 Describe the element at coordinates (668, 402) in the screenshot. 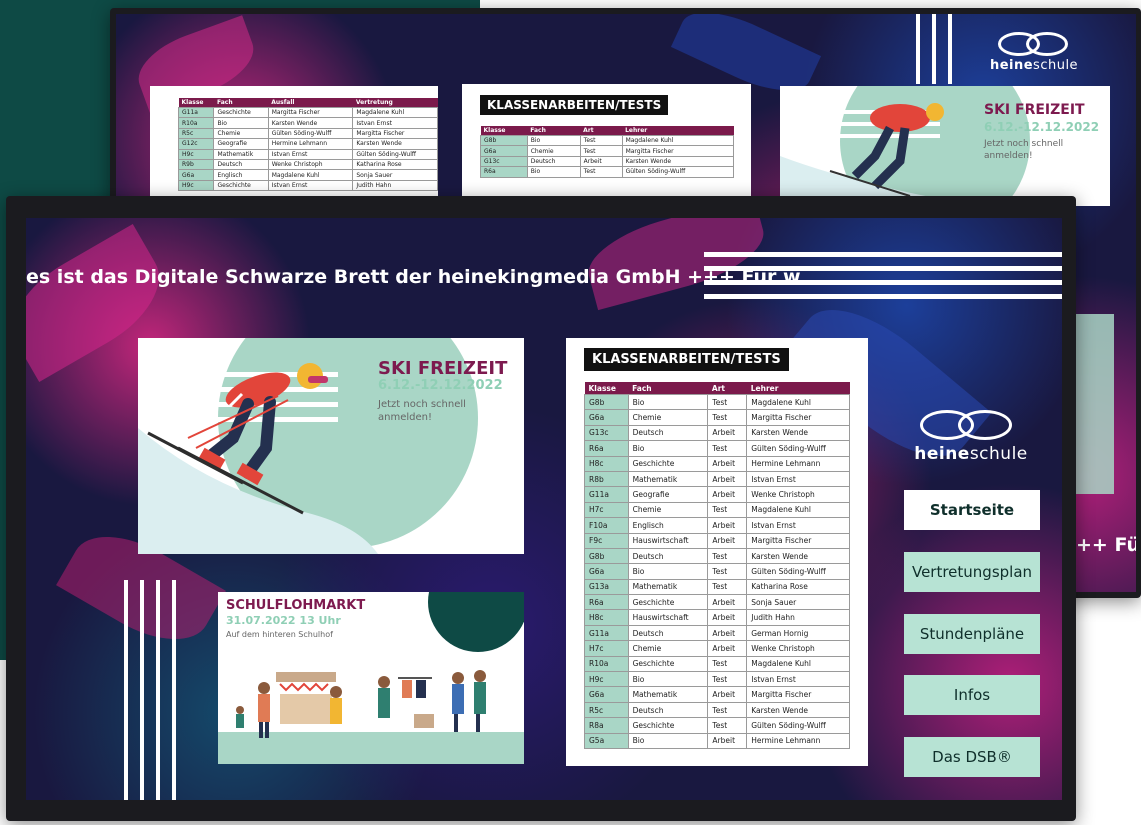

I see `table-cell: Bio` at that location.